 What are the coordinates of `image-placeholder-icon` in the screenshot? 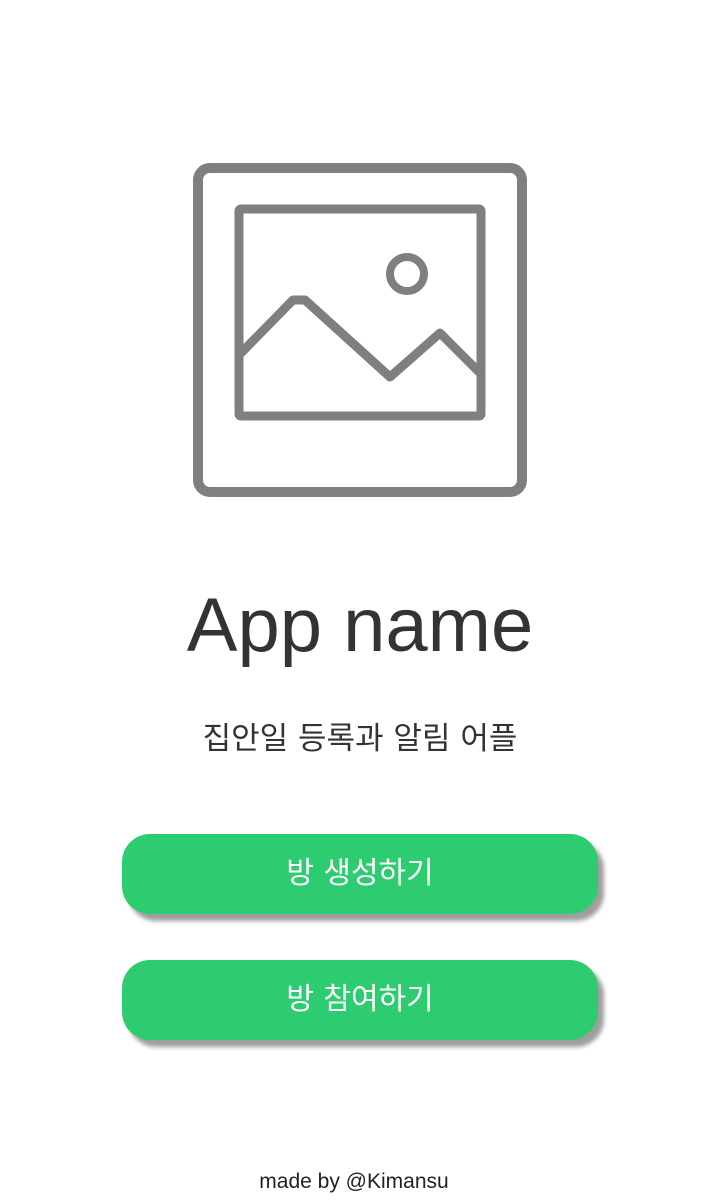 It's located at (360, 330).